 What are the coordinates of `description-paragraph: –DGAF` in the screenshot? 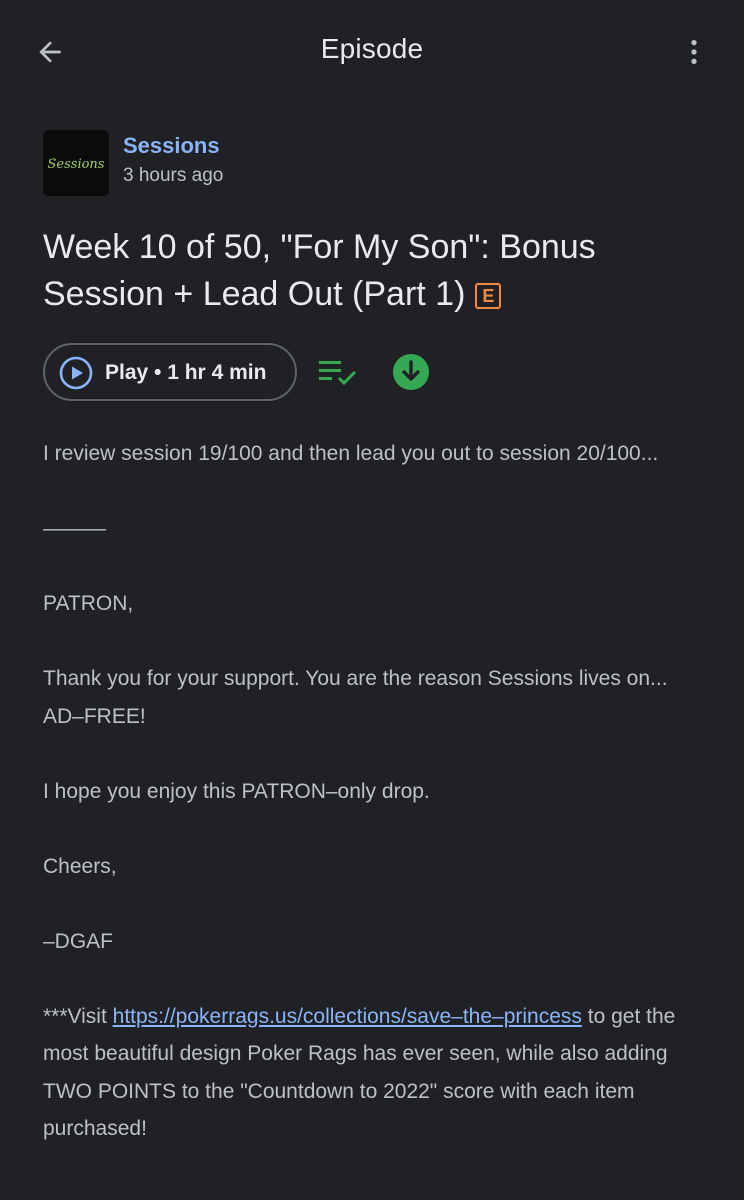 It's located at (78, 941).